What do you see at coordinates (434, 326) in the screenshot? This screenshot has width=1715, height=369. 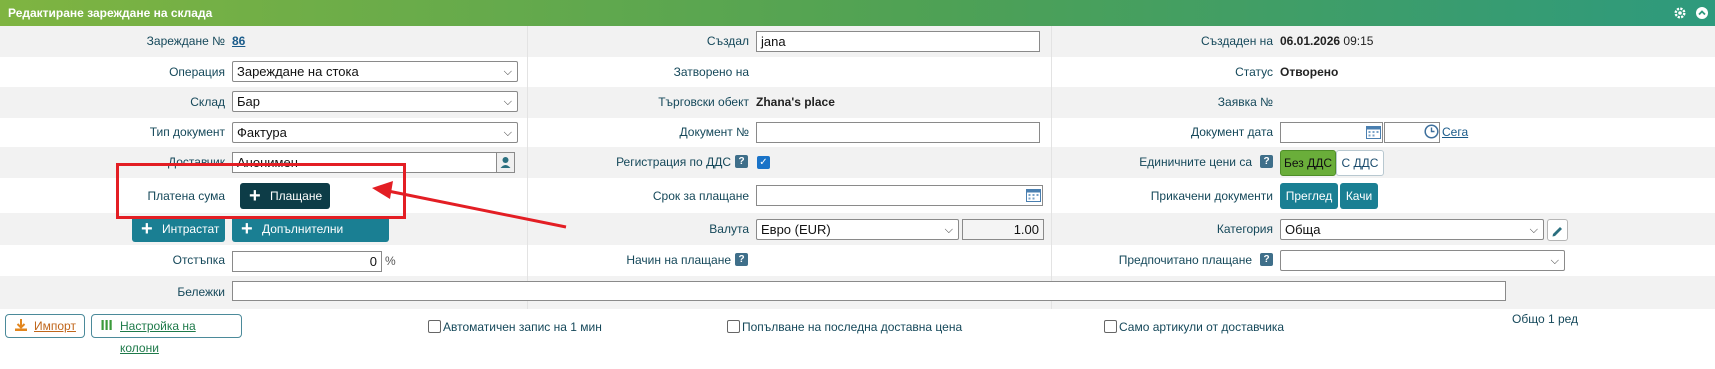 I see `autosave-checkbox` at bounding box center [434, 326].